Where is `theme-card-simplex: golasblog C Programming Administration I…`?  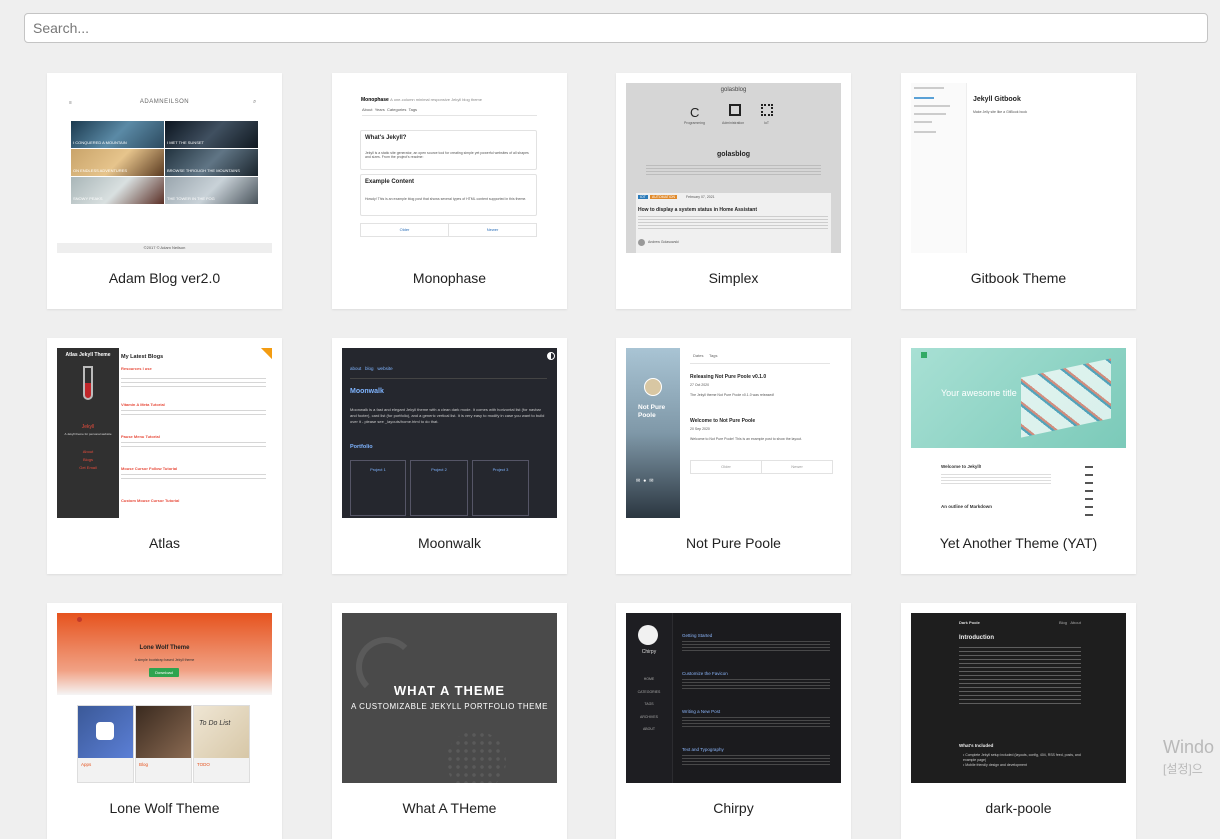 theme-card-simplex: golasblog C Programming Administration I… is located at coordinates (733, 191).